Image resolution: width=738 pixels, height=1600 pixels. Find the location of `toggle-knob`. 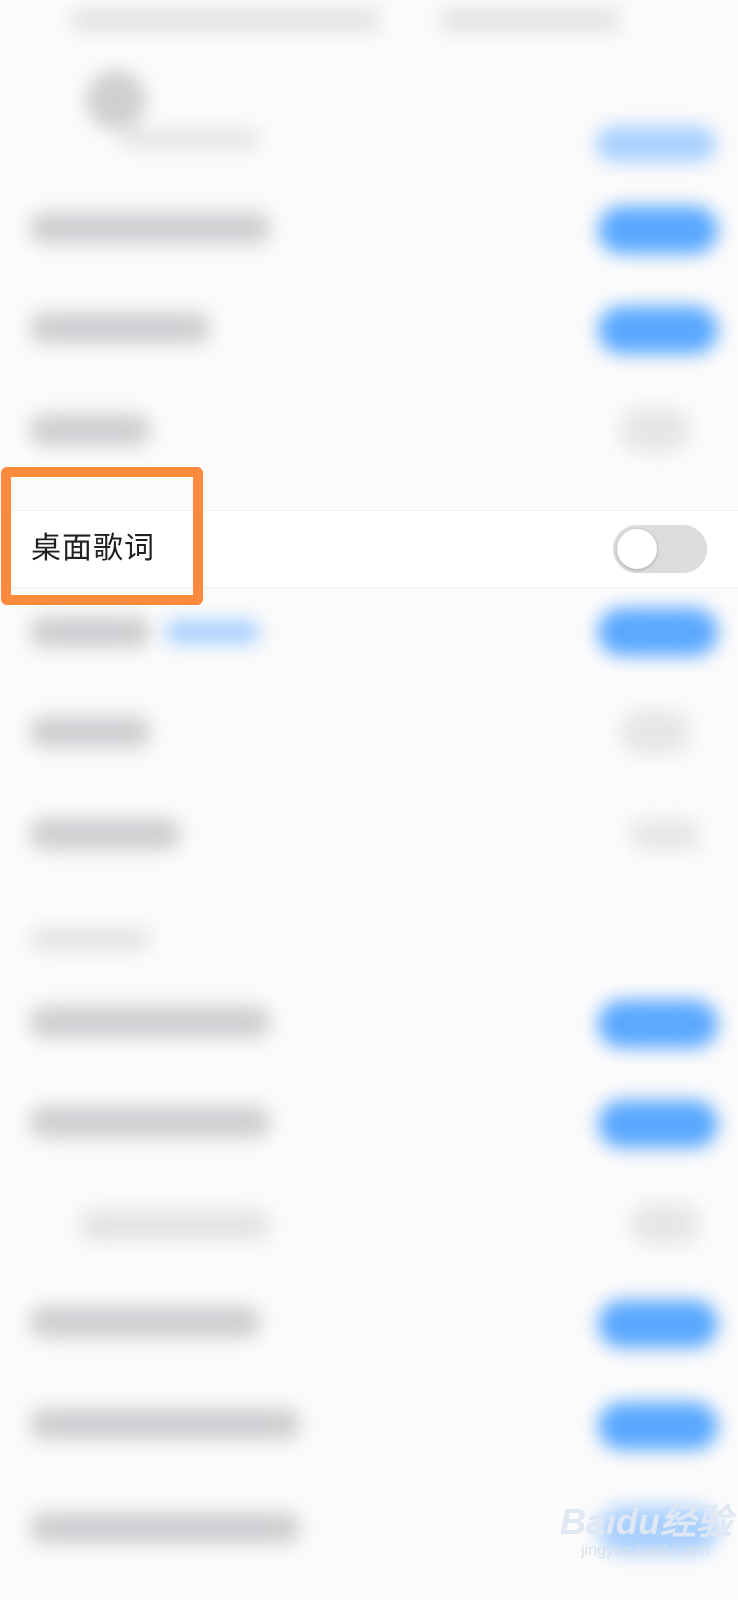

toggle-knob is located at coordinates (637, 549).